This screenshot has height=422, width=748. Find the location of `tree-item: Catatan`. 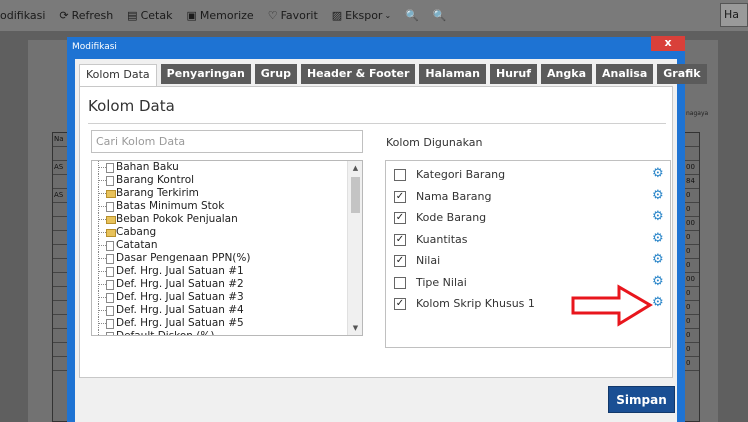

tree-item: Catatan is located at coordinates (227, 245).